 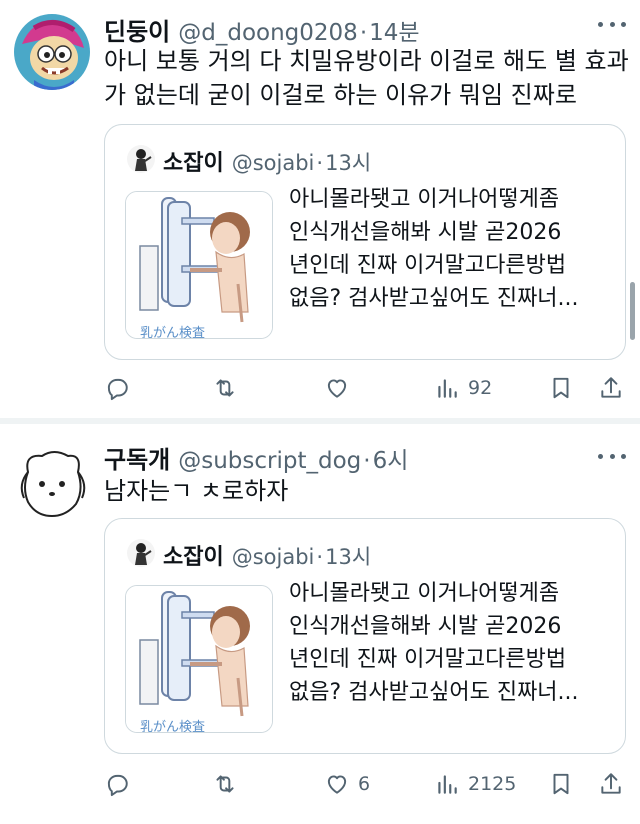 I want to click on tweet-header: 딘둥이 @d_doong0208 · 14분, so click(x=262, y=29).